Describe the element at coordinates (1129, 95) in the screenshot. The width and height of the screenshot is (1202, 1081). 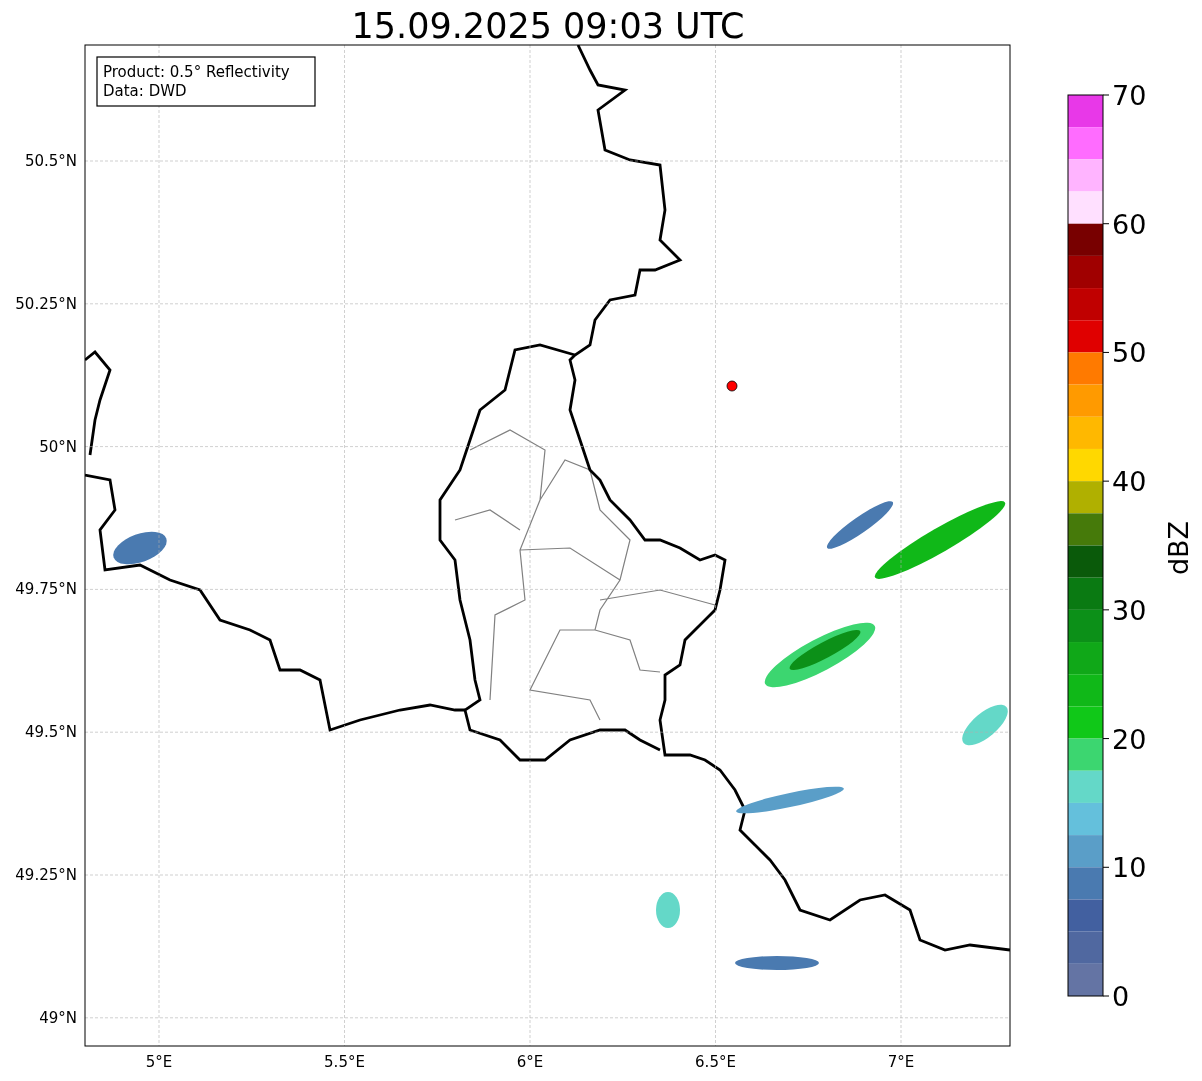
I see `colorbar-tick-label: 70` at that location.